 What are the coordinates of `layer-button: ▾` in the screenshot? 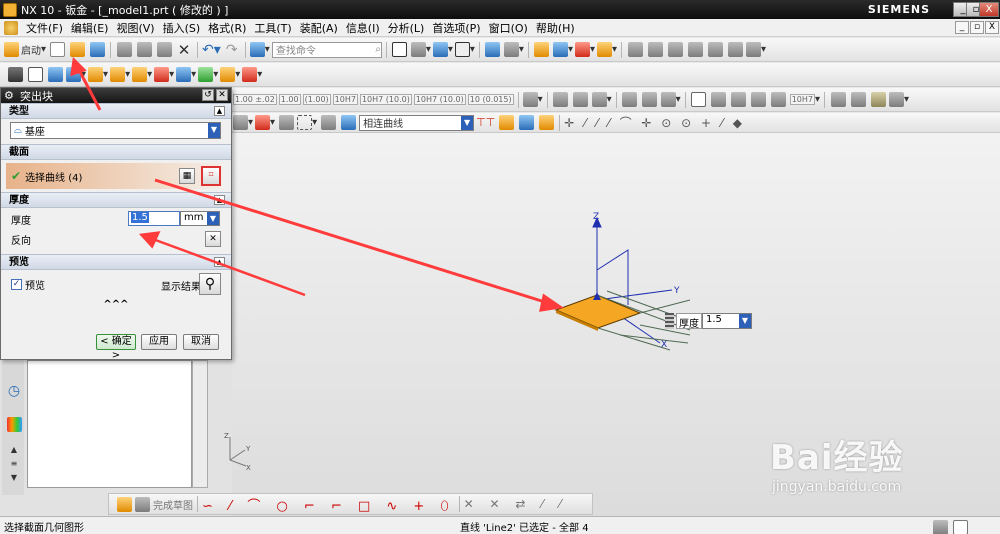 It's located at (513, 50).